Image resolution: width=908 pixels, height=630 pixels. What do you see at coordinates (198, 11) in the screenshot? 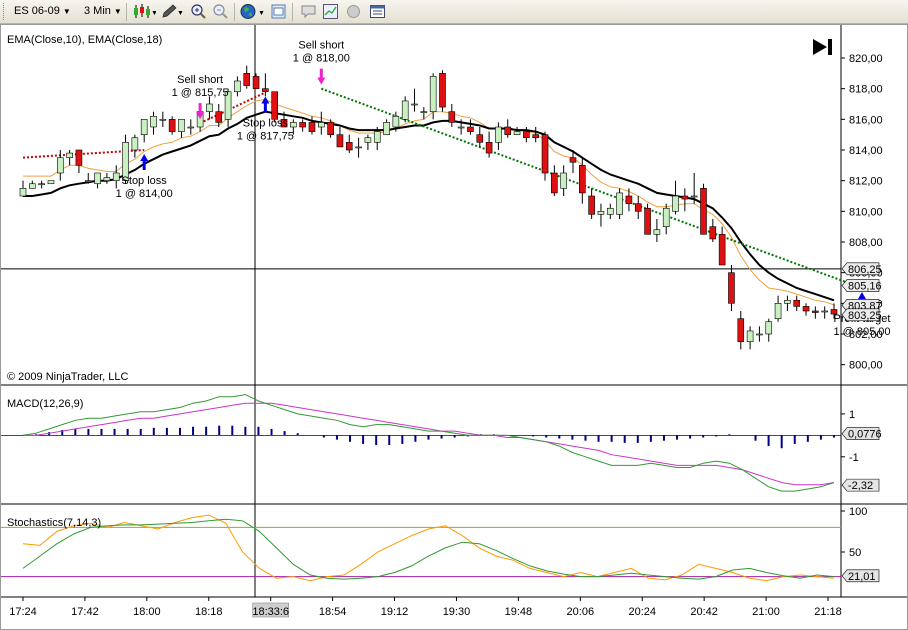
I see `zoom-in-icon` at bounding box center [198, 11].